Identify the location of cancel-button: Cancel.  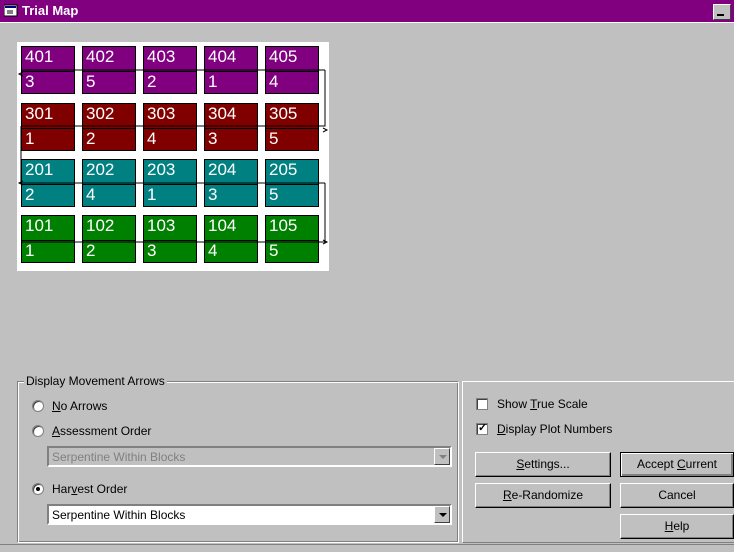
(677, 495).